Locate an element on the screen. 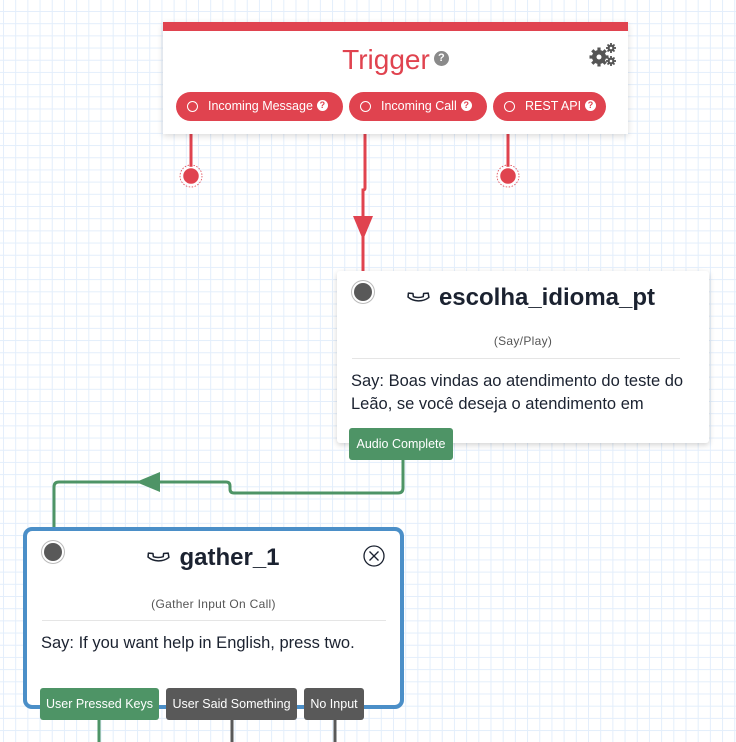 Image resolution: width=736 pixels, height=742 pixels. node-title: escolha_idioma_pt is located at coordinates (523, 298).